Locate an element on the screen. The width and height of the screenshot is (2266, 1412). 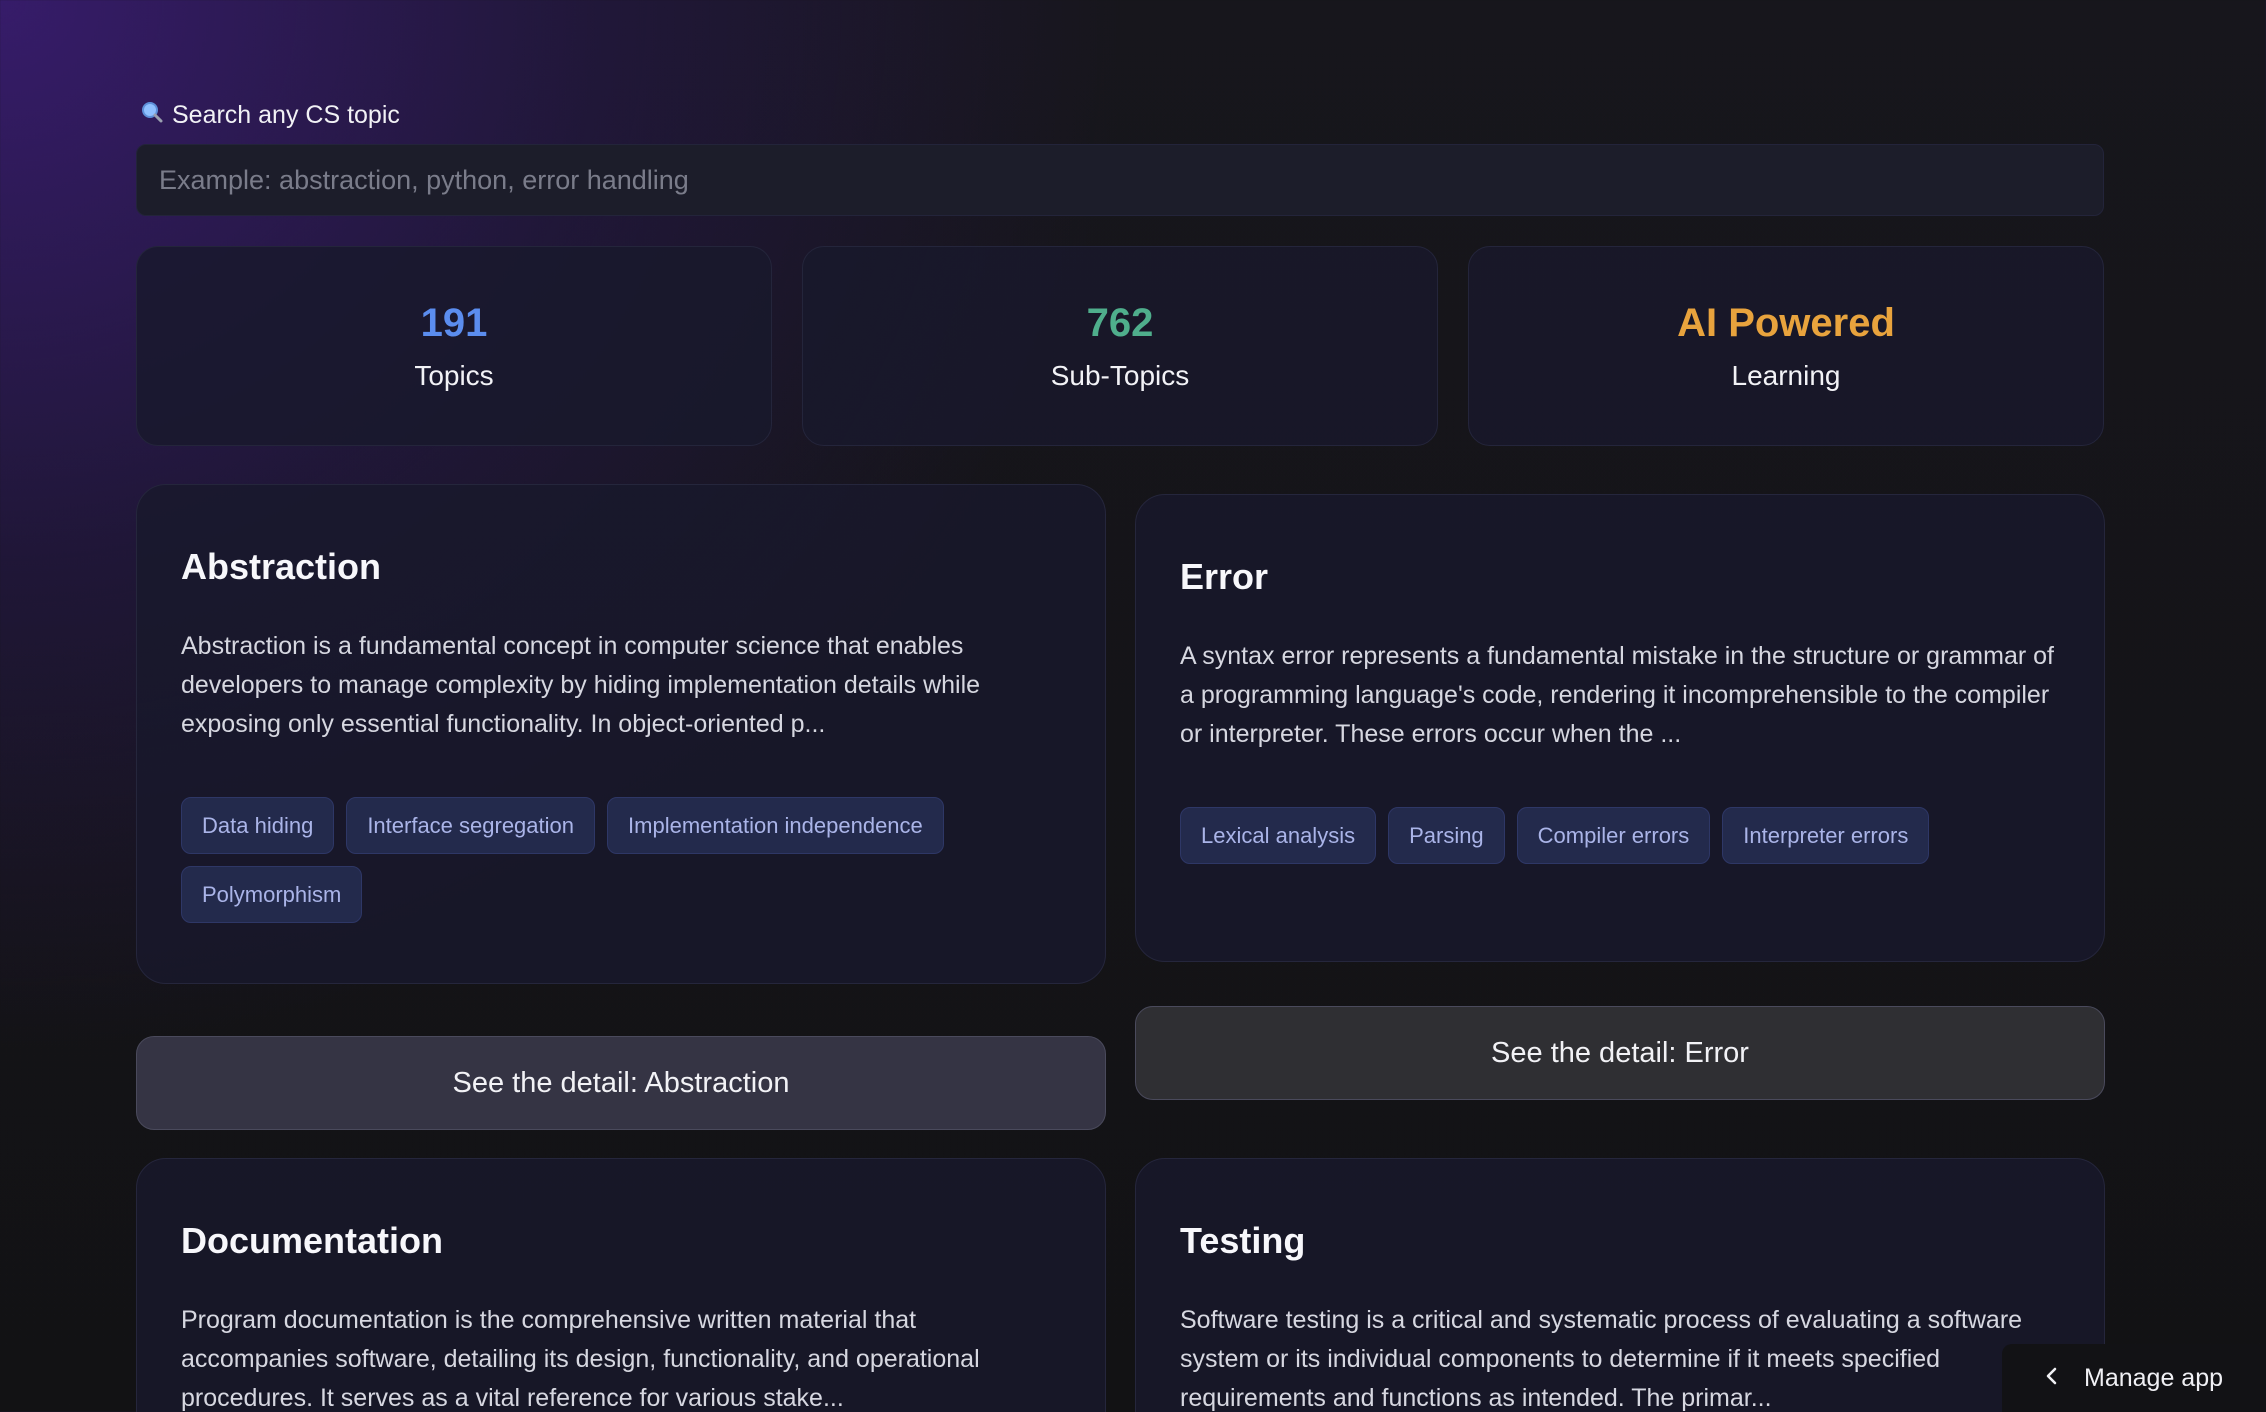
tag: Interpreter errors is located at coordinates (1826, 835).